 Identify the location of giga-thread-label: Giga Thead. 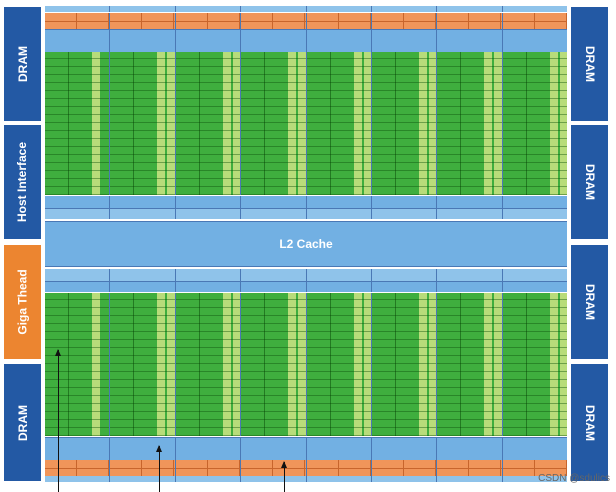
(22, 302).